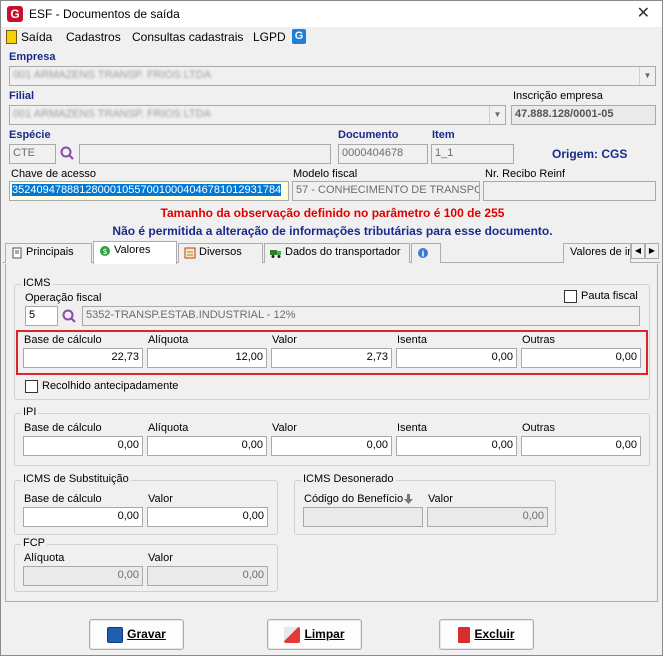  Describe the element at coordinates (207, 446) in the screenshot. I see `ipi-aliquota-field: 0,00` at that location.